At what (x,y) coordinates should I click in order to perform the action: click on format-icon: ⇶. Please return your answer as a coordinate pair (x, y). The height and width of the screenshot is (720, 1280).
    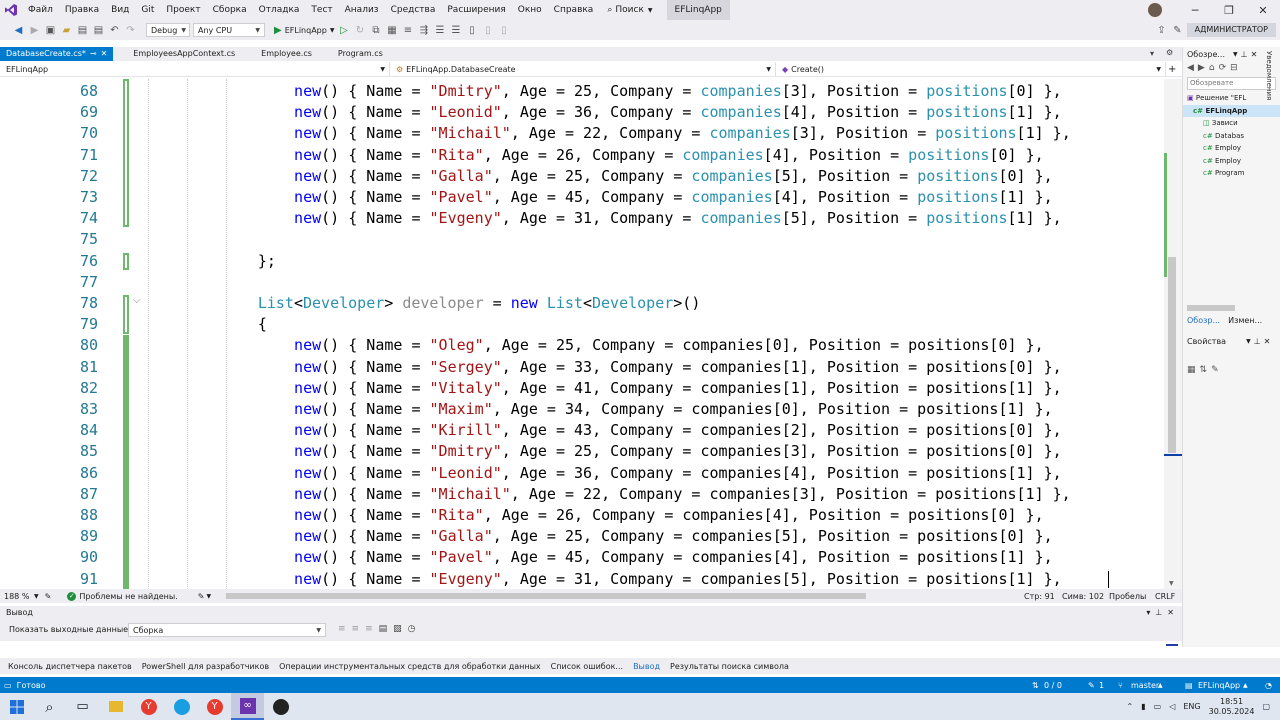
    Looking at the image, I should click on (423, 30).